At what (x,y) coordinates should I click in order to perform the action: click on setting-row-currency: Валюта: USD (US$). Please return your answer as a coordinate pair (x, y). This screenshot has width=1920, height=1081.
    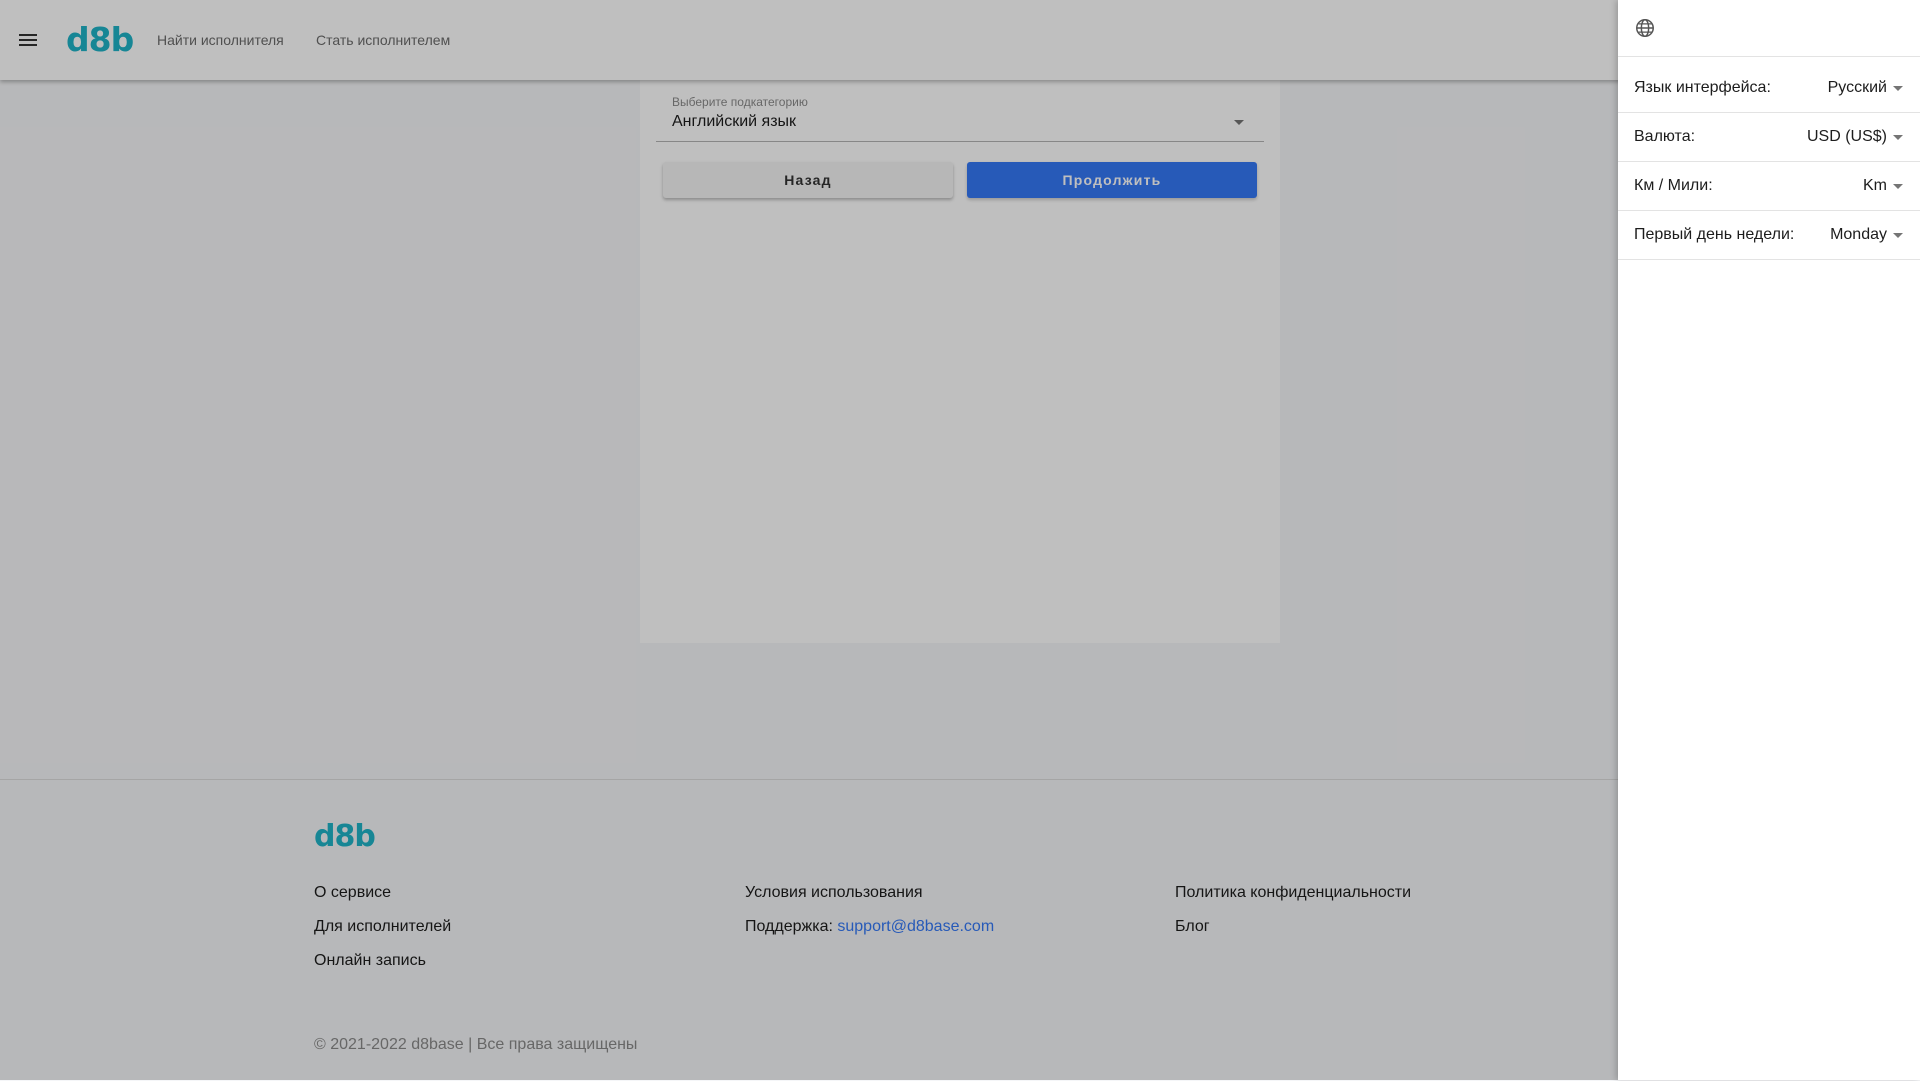
    Looking at the image, I should click on (1769, 137).